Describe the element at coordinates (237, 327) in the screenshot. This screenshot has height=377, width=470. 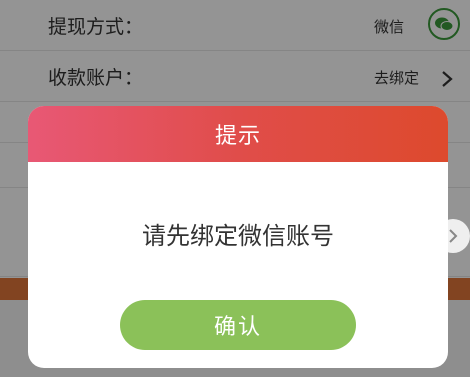
I see `confirm-button-label: 确认` at that location.